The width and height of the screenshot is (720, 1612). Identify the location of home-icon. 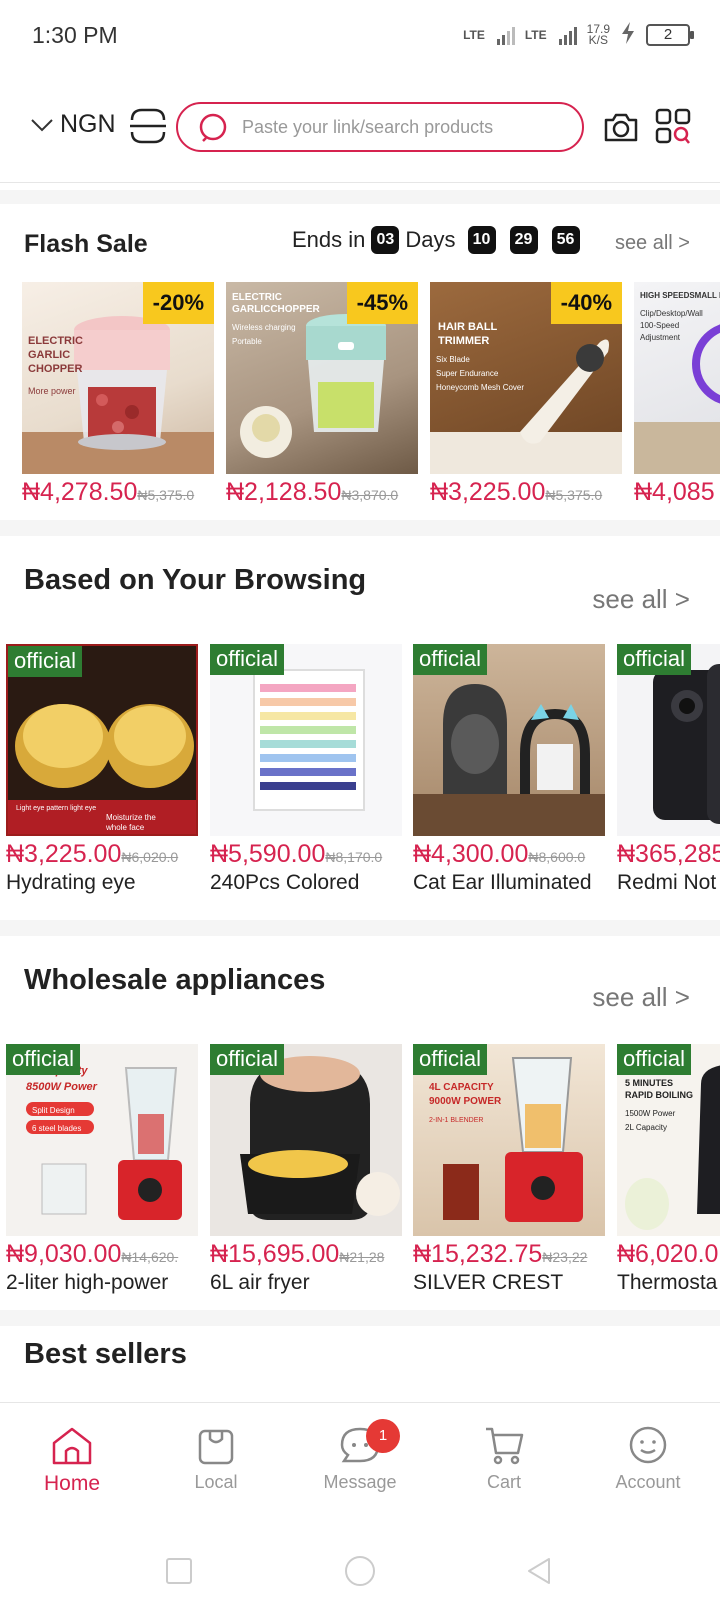
(72, 1446).